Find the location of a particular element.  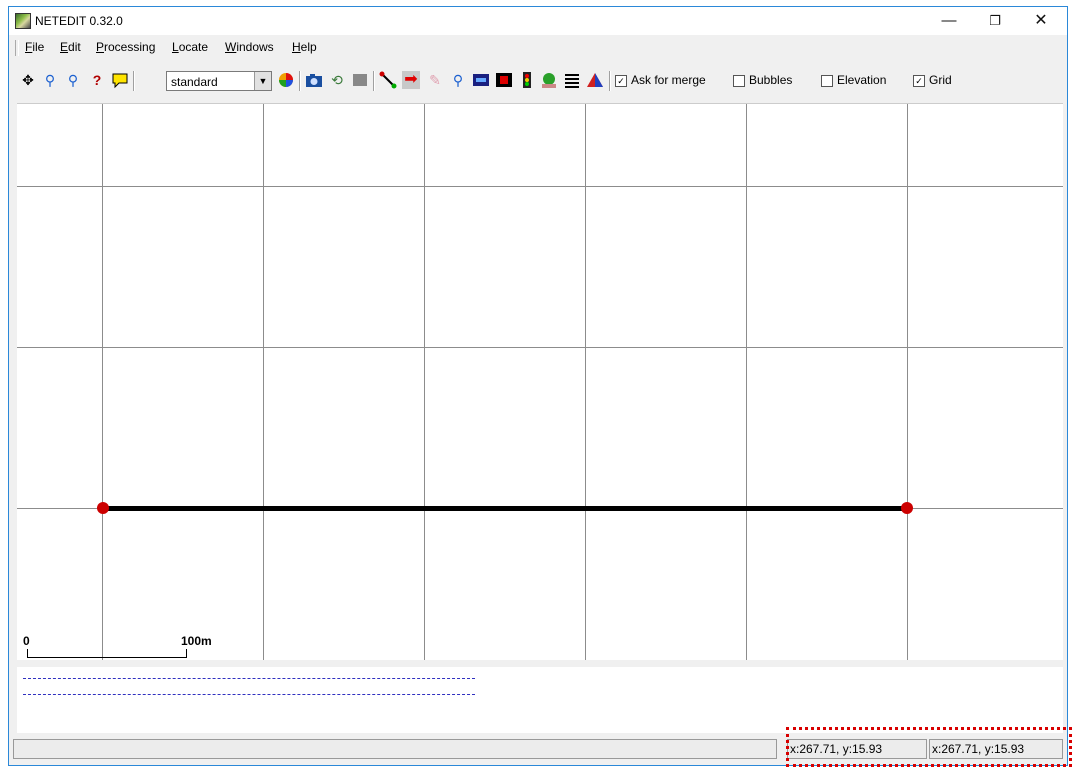

view-scheme-value: standard is located at coordinates (194, 82).